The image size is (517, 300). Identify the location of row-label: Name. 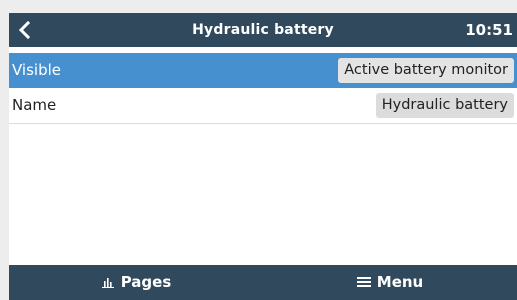
(34, 105).